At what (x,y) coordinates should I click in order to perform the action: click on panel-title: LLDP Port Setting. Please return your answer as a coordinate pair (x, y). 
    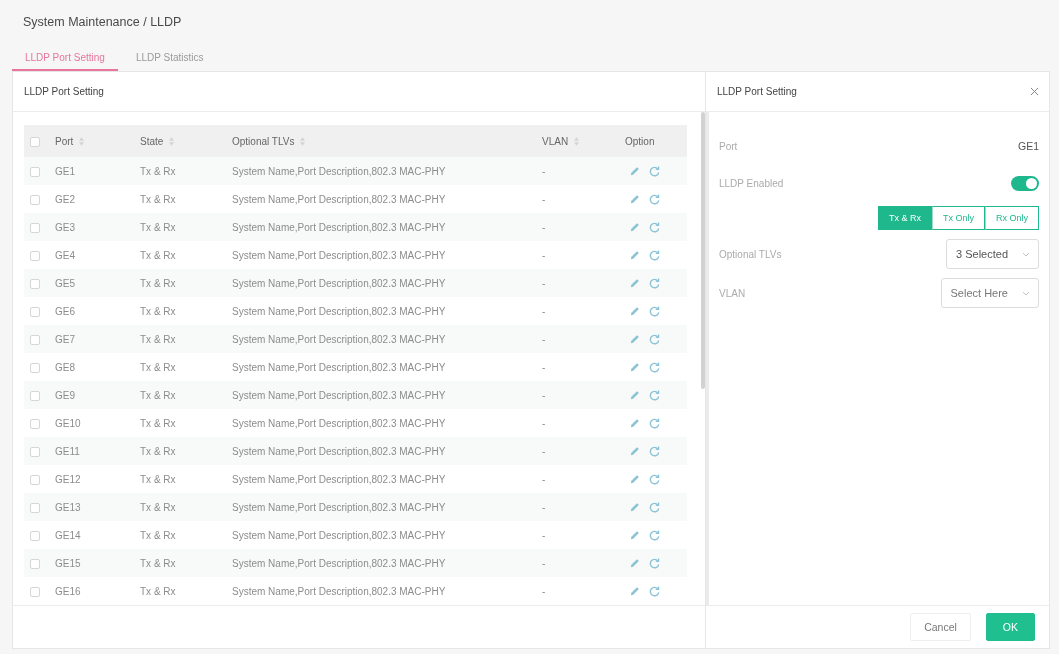
    Looking at the image, I should click on (757, 91).